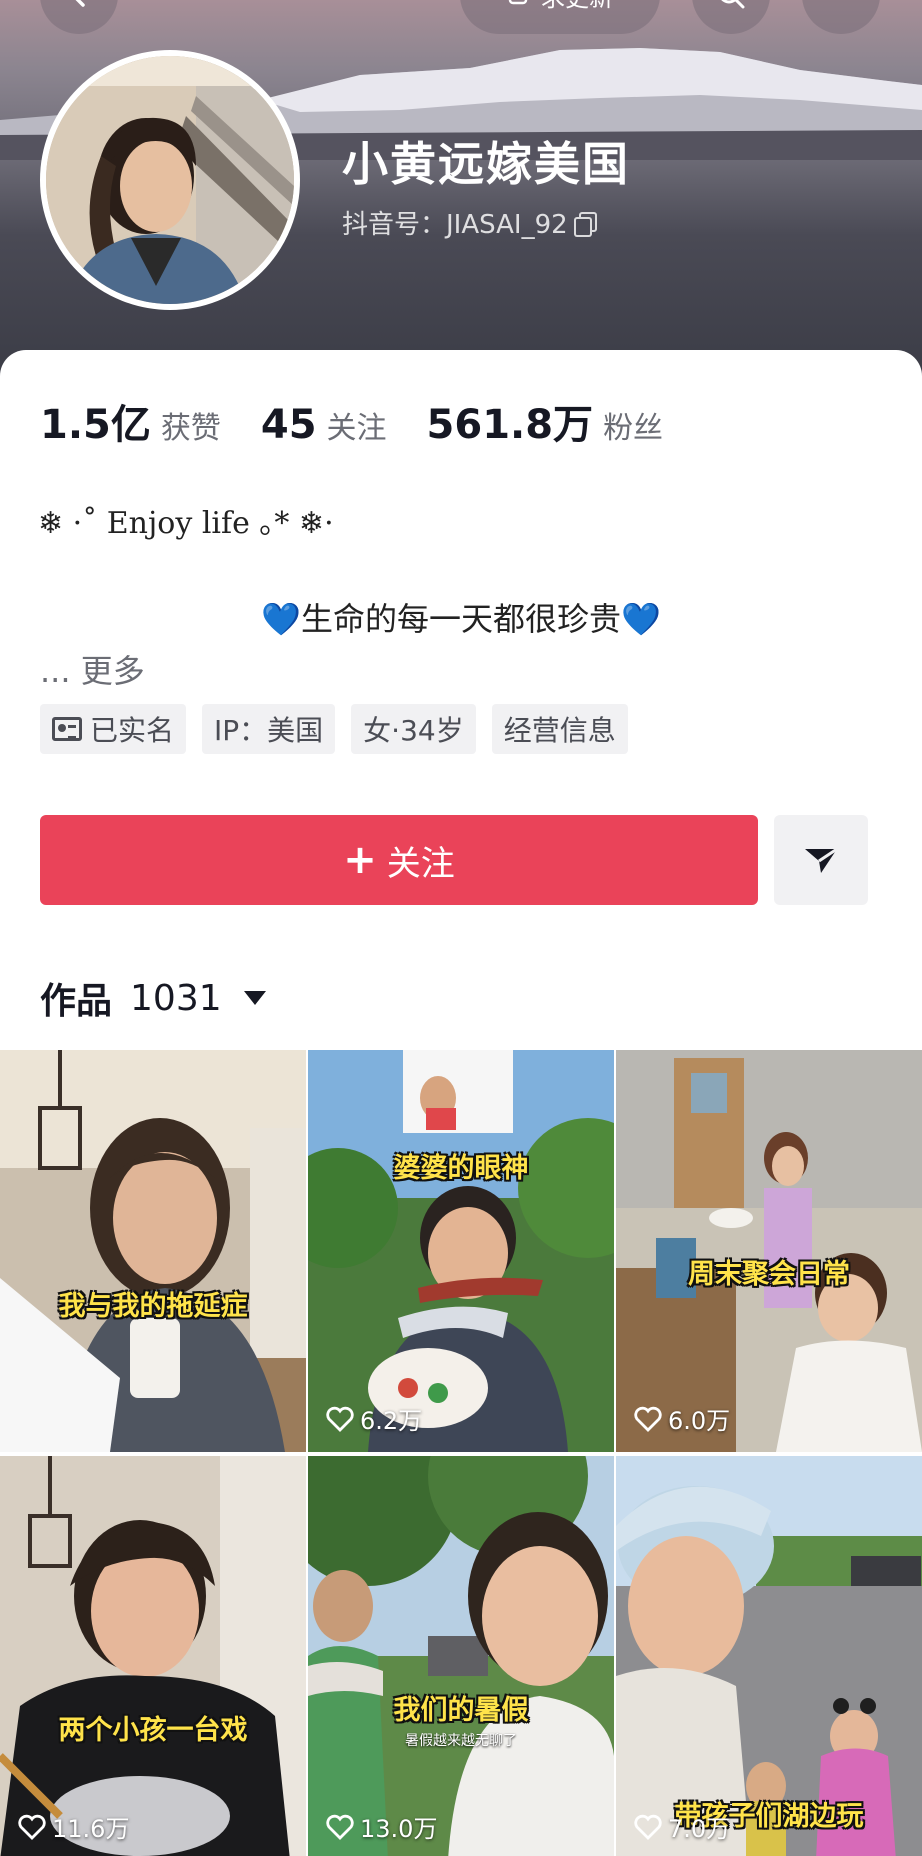 The width and height of the screenshot is (922, 1856). What do you see at coordinates (391, 1421) in the screenshot?
I see `video-likes-count: 6.2万` at bounding box center [391, 1421].